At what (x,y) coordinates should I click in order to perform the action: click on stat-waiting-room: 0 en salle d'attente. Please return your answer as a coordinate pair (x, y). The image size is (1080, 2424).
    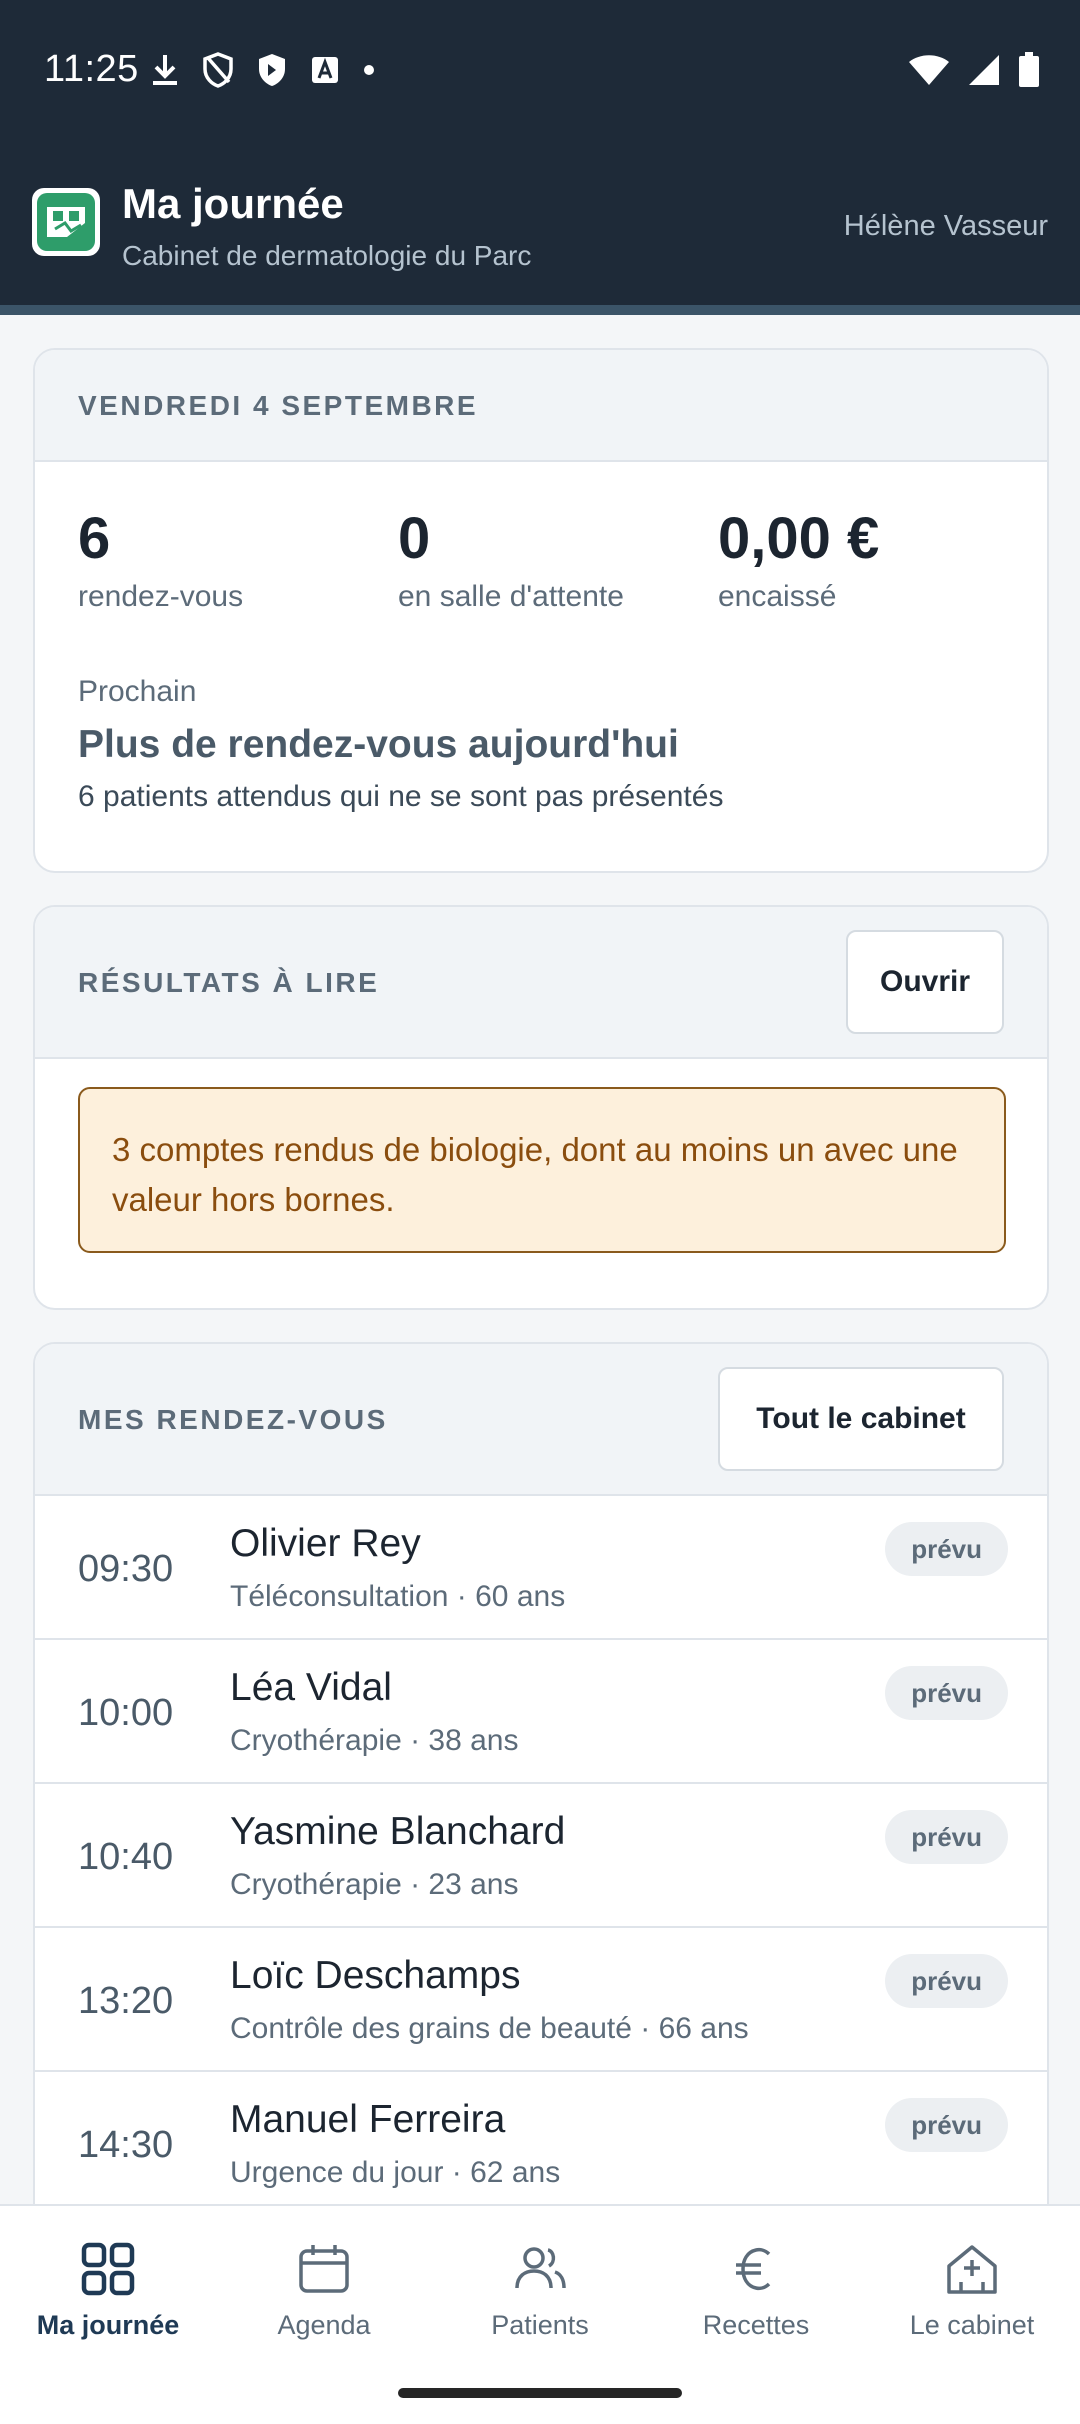
    Looking at the image, I should click on (511, 559).